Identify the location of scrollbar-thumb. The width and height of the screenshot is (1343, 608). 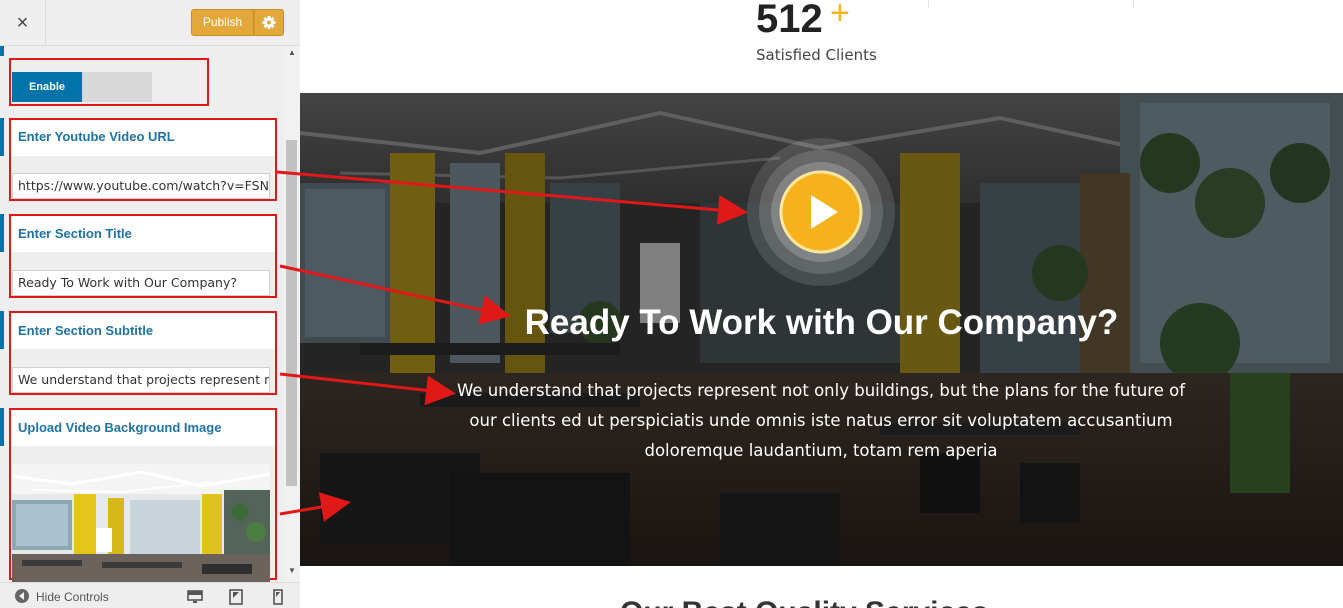
(291, 313).